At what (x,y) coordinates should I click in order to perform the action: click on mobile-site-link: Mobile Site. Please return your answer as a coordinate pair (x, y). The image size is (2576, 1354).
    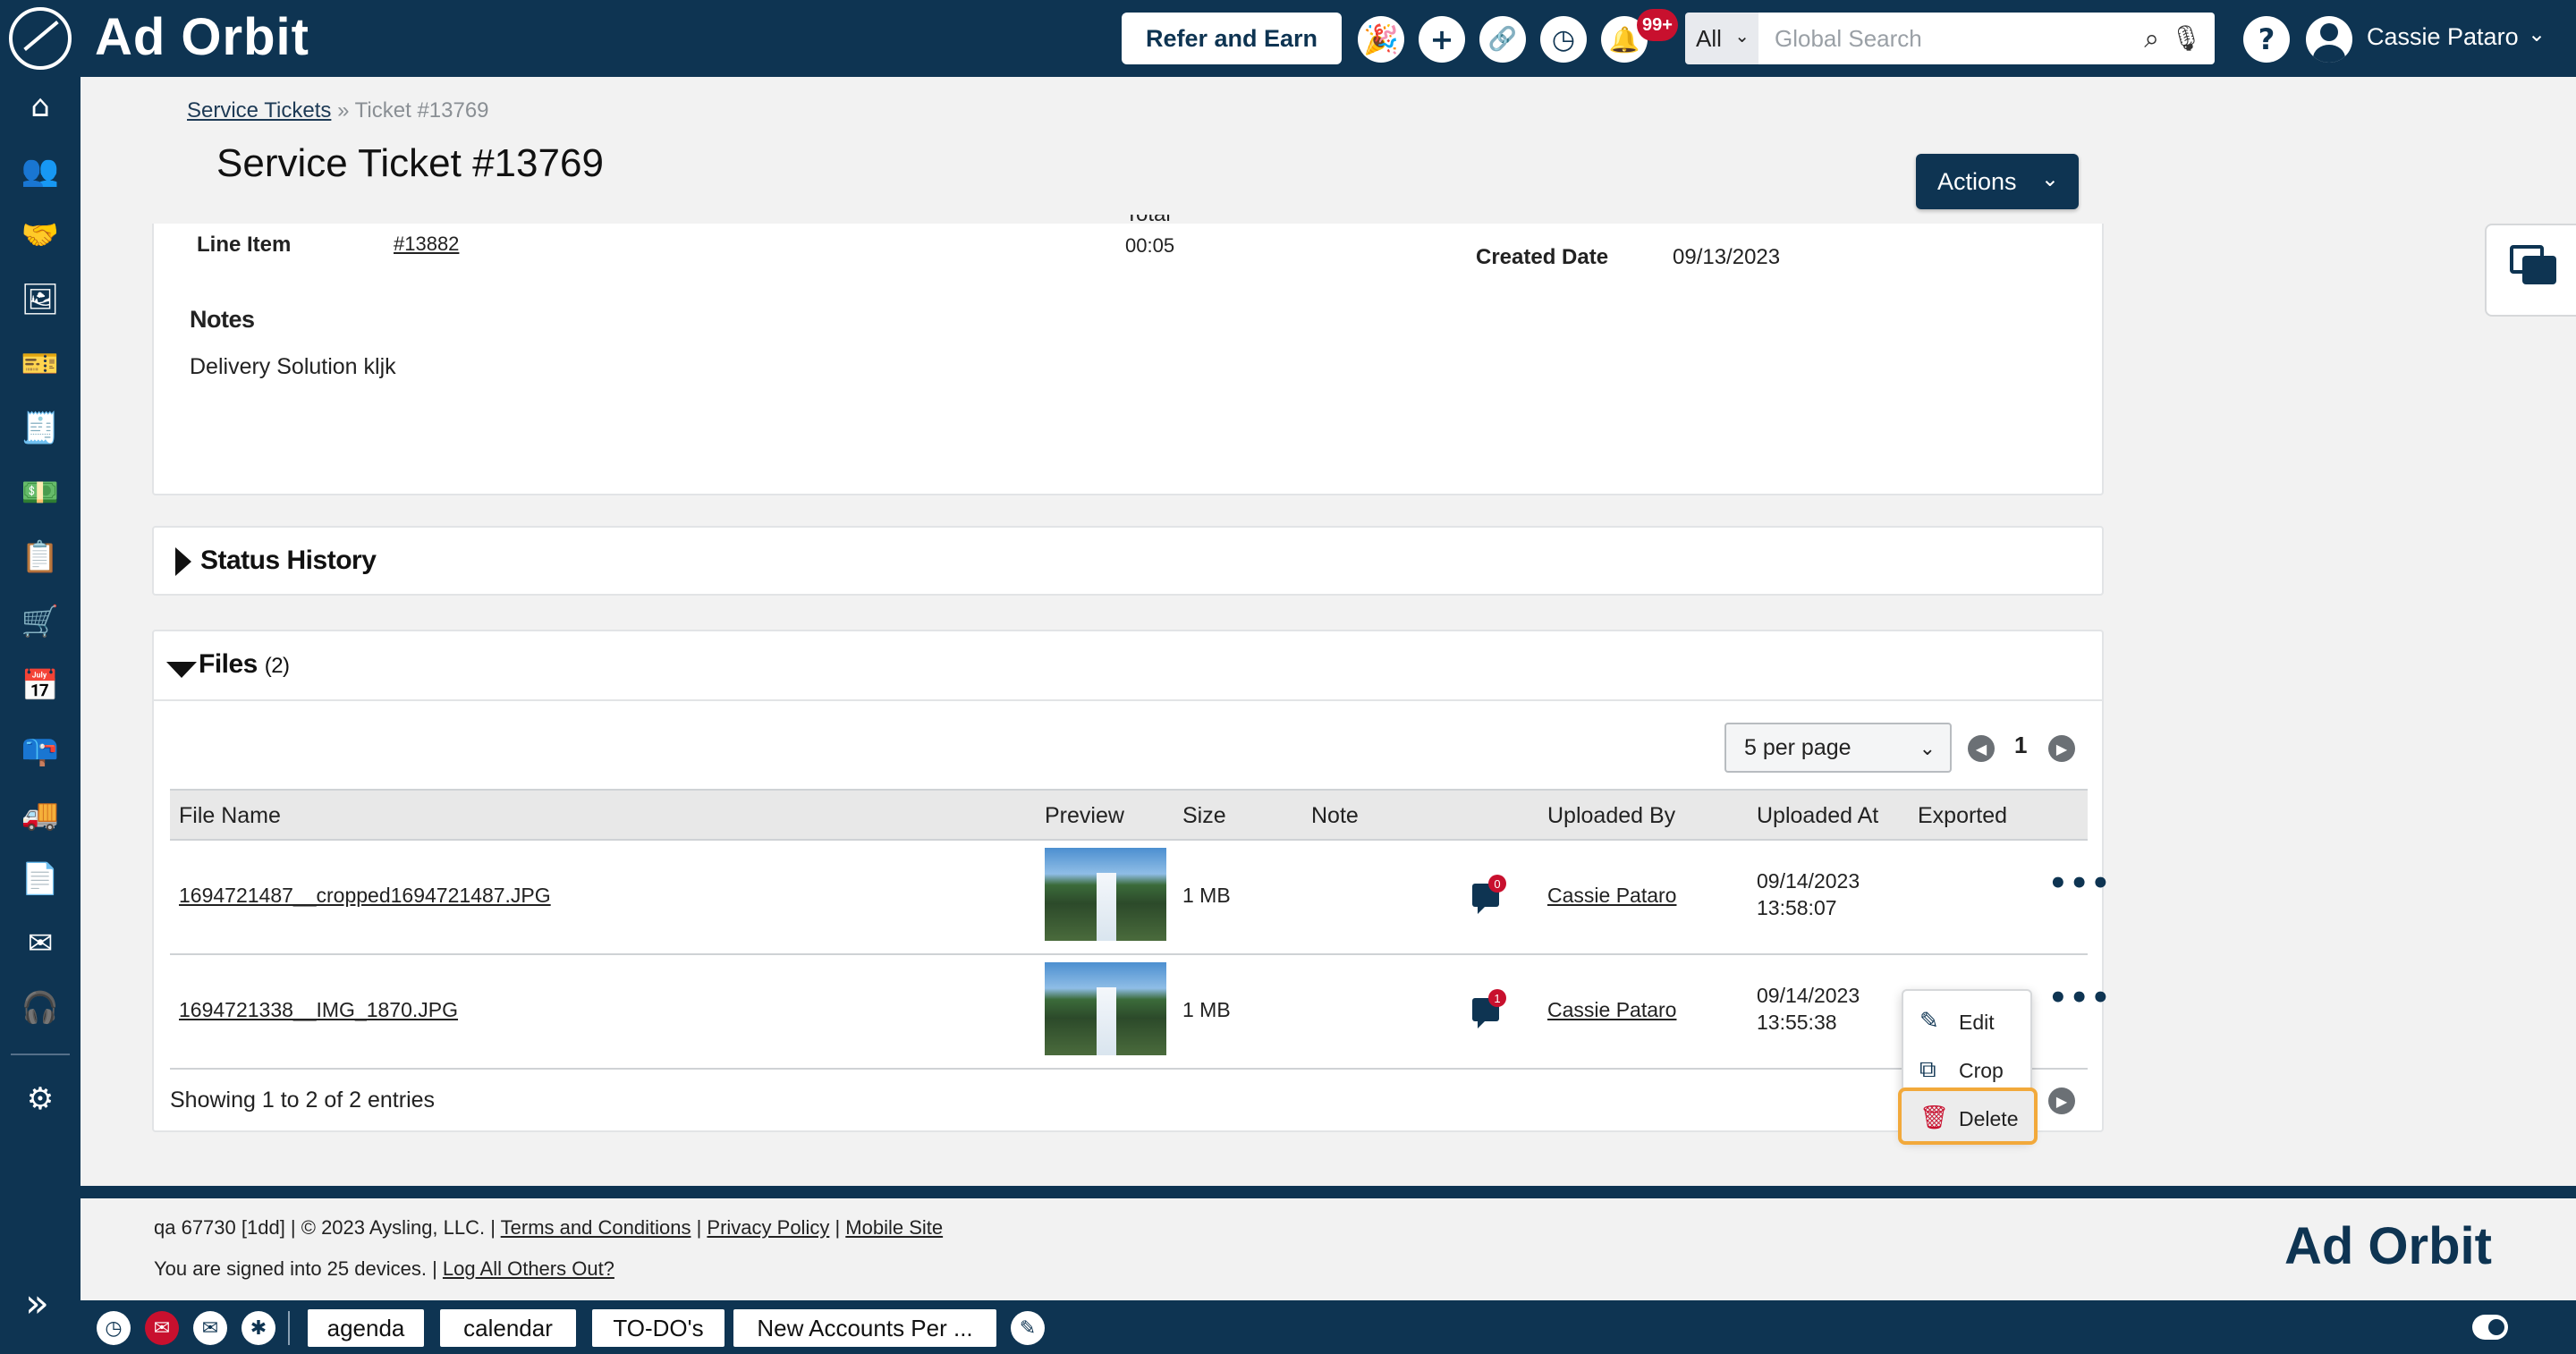
    Looking at the image, I should click on (894, 1227).